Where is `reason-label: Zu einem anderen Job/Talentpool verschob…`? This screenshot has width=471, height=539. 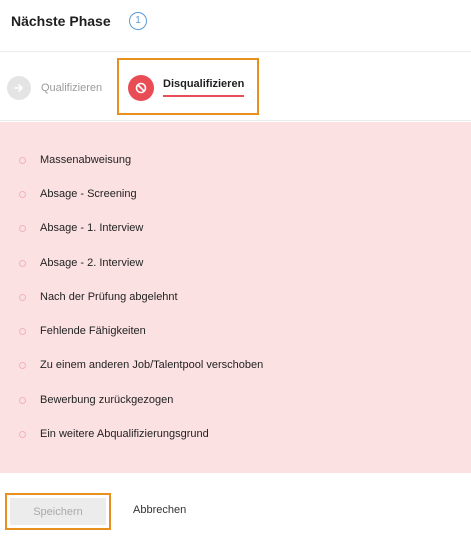
reason-label: Zu einem anderen Job/Talentpool verschob… is located at coordinates (152, 365).